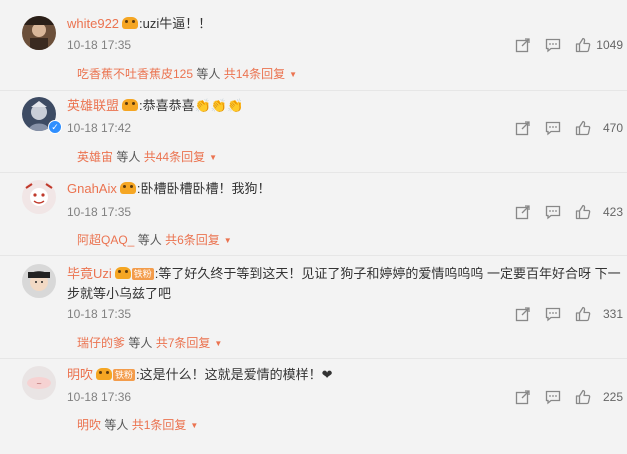 The image size is (627, 454). Describe the element at coordinates (99, 128) in the screenshot. I see `comment-time: 10-18 17:42` at that location.